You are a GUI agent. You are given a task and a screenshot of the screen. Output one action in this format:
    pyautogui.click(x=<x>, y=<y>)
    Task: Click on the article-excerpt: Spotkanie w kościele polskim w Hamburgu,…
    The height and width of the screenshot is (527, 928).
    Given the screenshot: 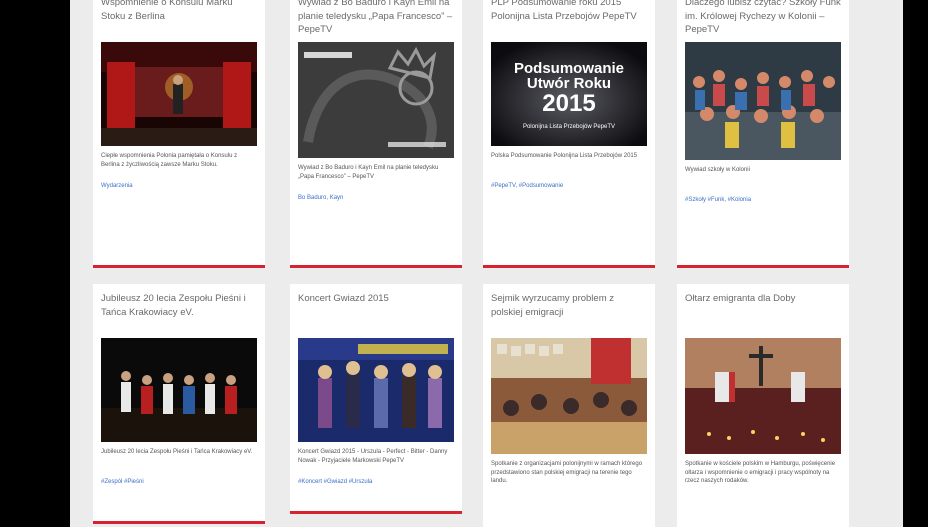 What is the action you would take?
    pyautogui.click(x=760, y=472)
    